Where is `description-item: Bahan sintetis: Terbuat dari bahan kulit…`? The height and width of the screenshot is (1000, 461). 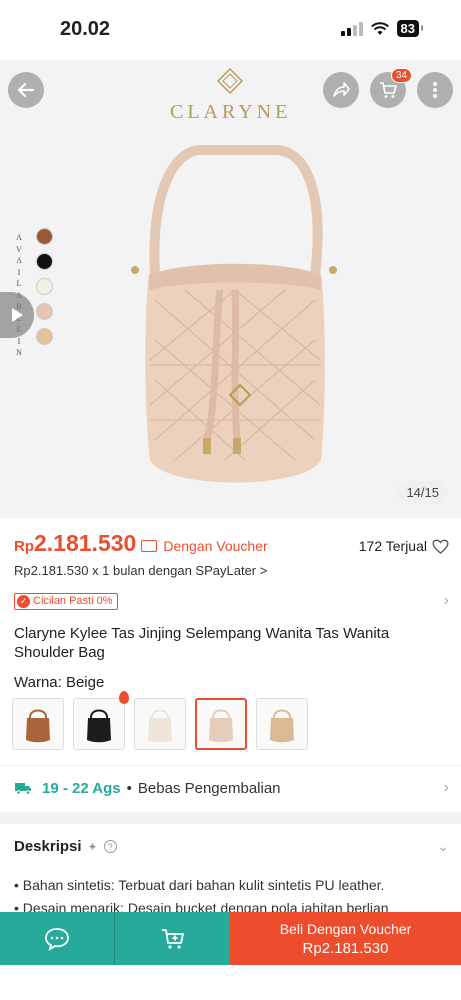 description-item: Bahan sintetis: Terbuat dari bahan kulit… is located at coordinates (230, 885).